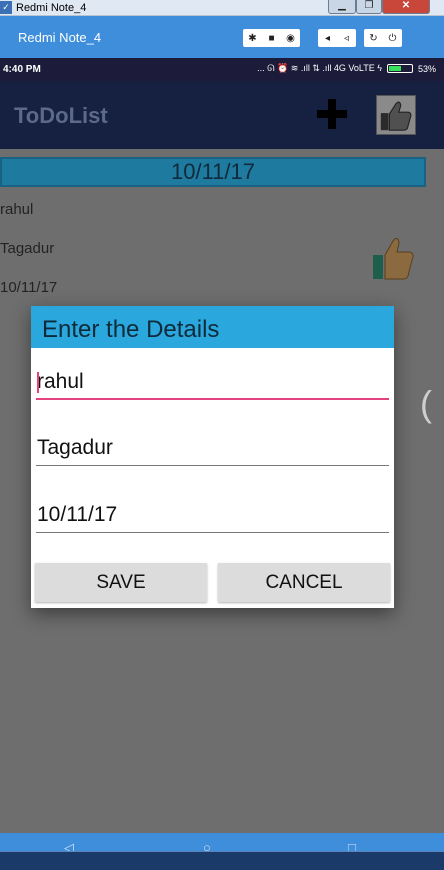 This screenshot has height=870, width=444. I want to click on list-date-header: 10/11/17, so click(213, 172).